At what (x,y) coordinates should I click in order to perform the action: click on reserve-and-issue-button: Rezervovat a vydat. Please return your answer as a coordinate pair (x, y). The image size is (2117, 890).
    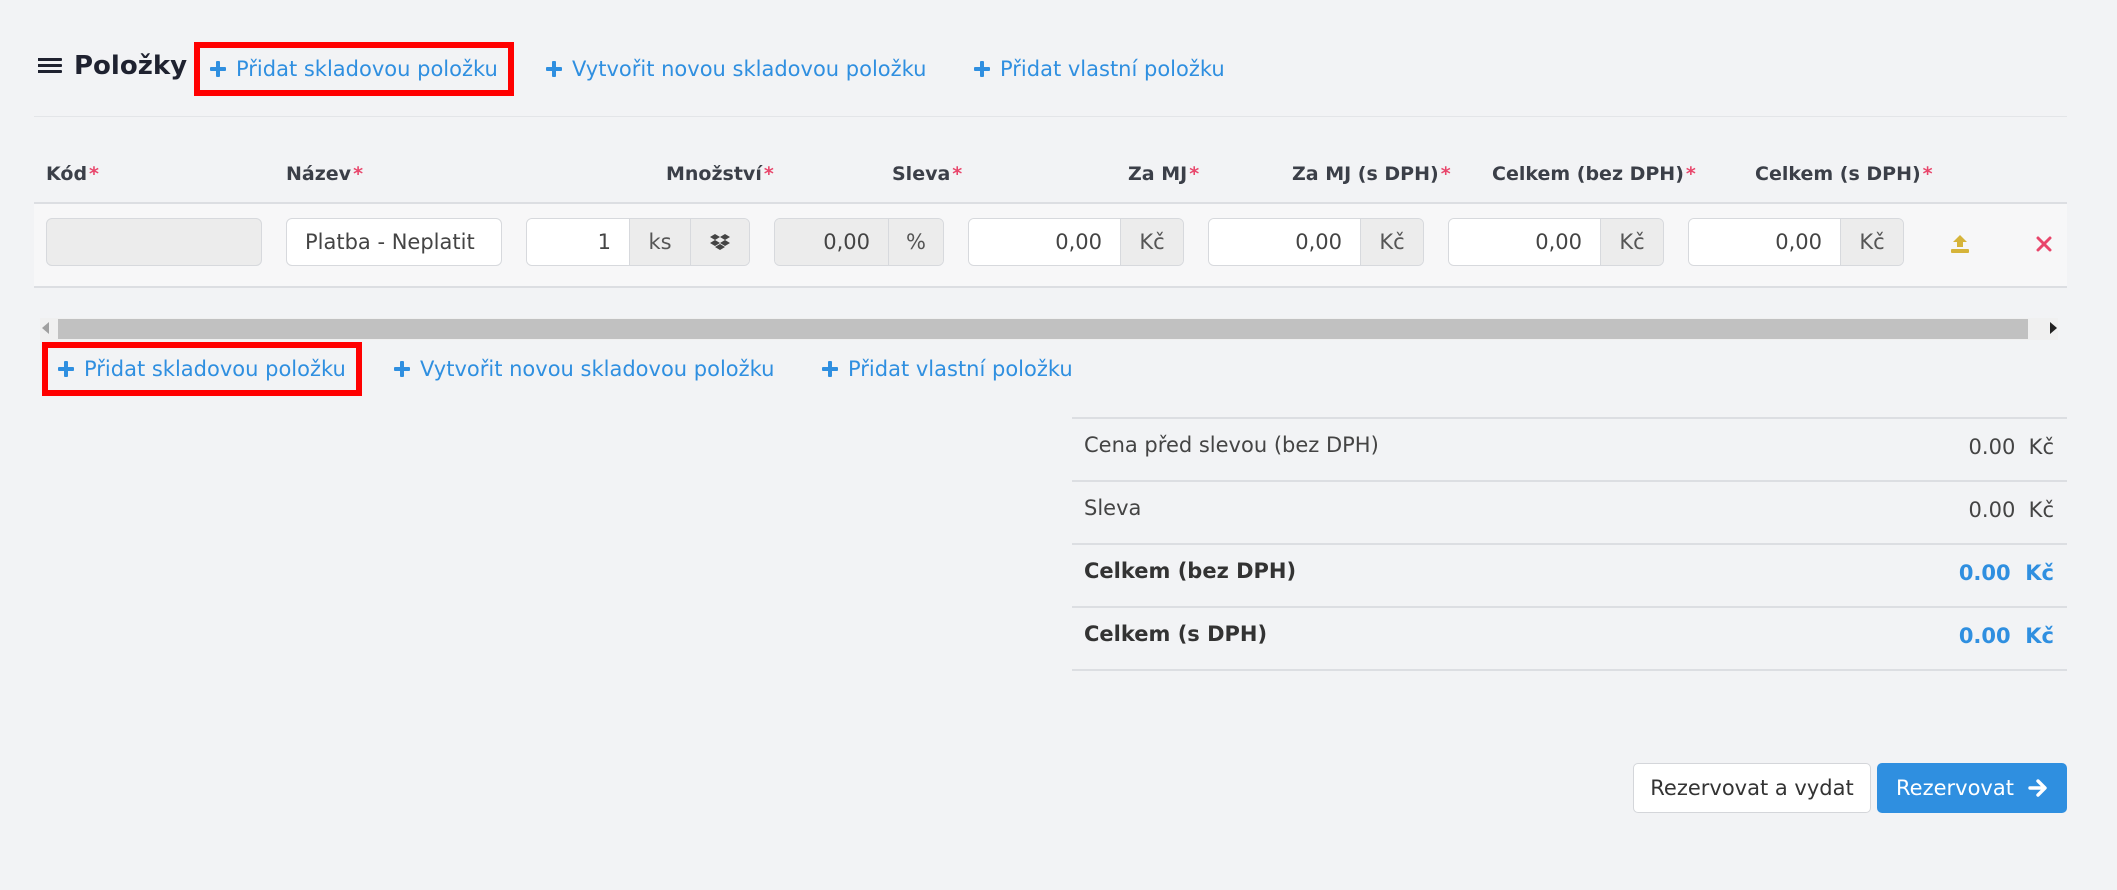
    Looking at the image, I should click on (1752, 788).